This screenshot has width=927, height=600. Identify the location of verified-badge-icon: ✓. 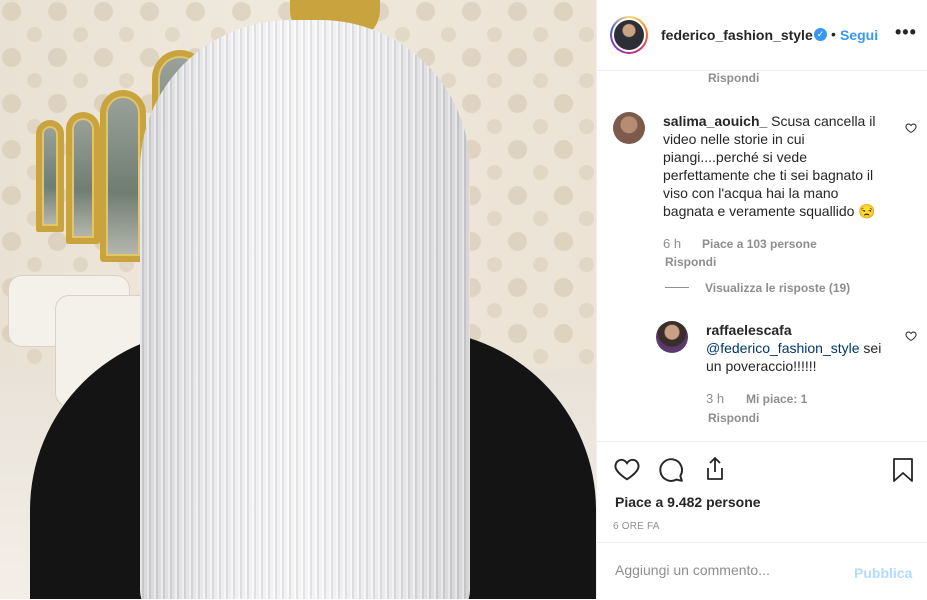
(820, 34).